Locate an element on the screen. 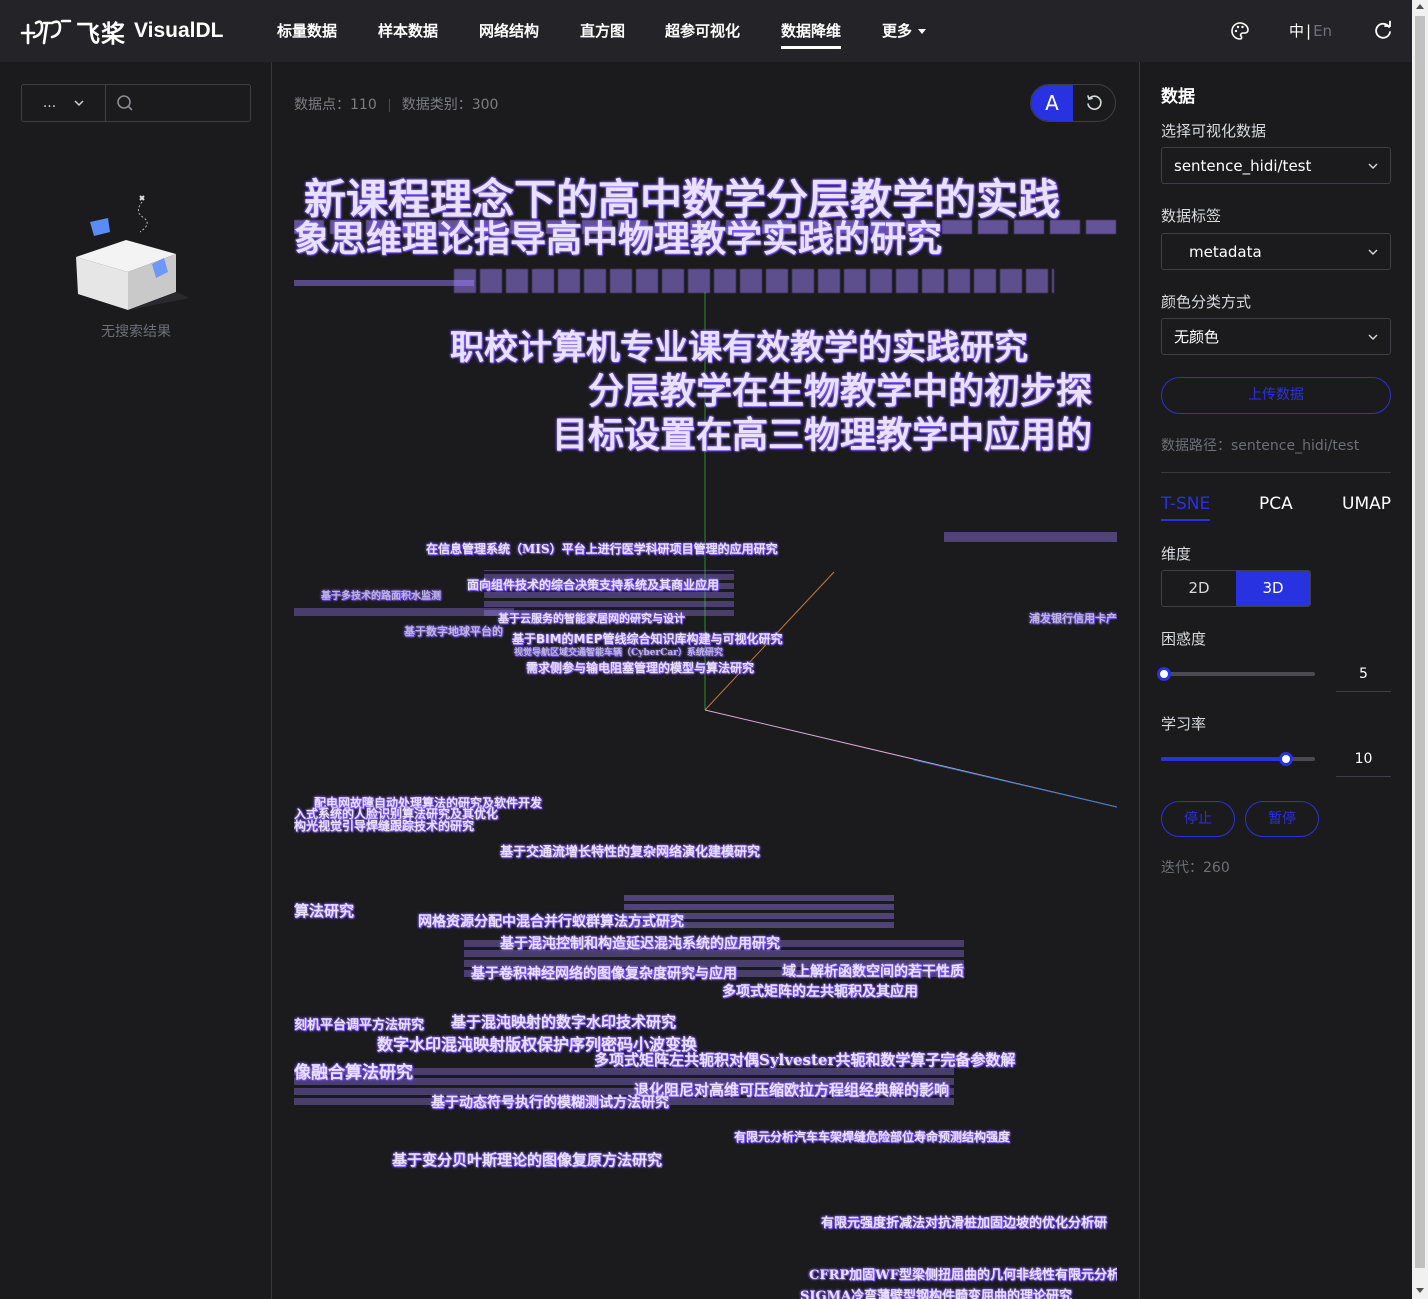  point-label: 算法研究 is located at coordinates (324, 911).